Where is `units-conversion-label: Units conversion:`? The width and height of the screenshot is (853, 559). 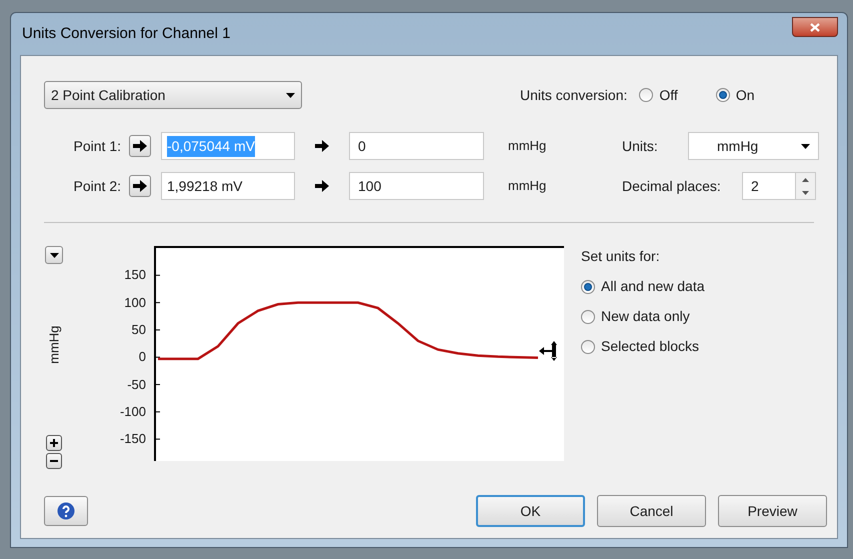
units-conversion-label: Units conversion: is located at coordinates (574, 95).